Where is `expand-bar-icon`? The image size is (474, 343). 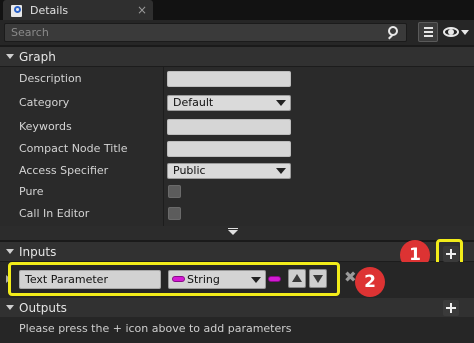 expand-bar-icon is located at coordinates (233, 228).